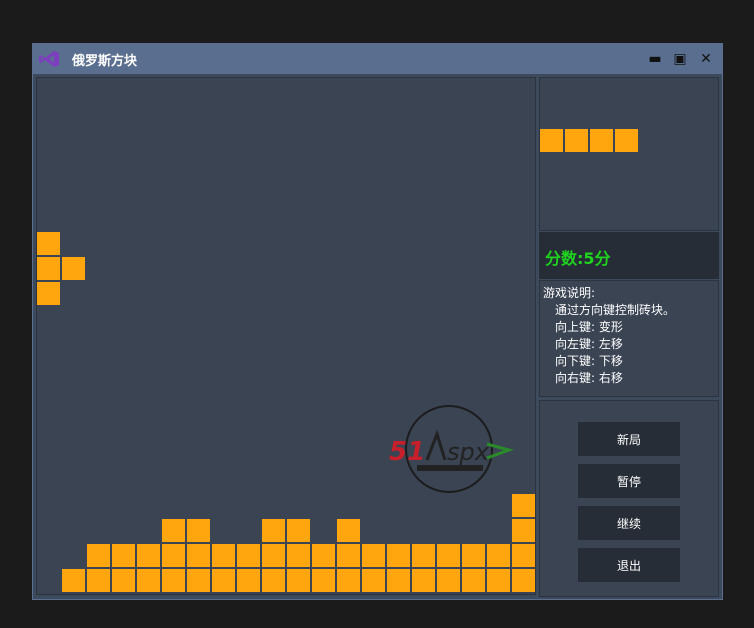  Describe the element at coordinates (589, 378) in the screenshot. I see `instruction-line: 向右键: 右移` at that location.